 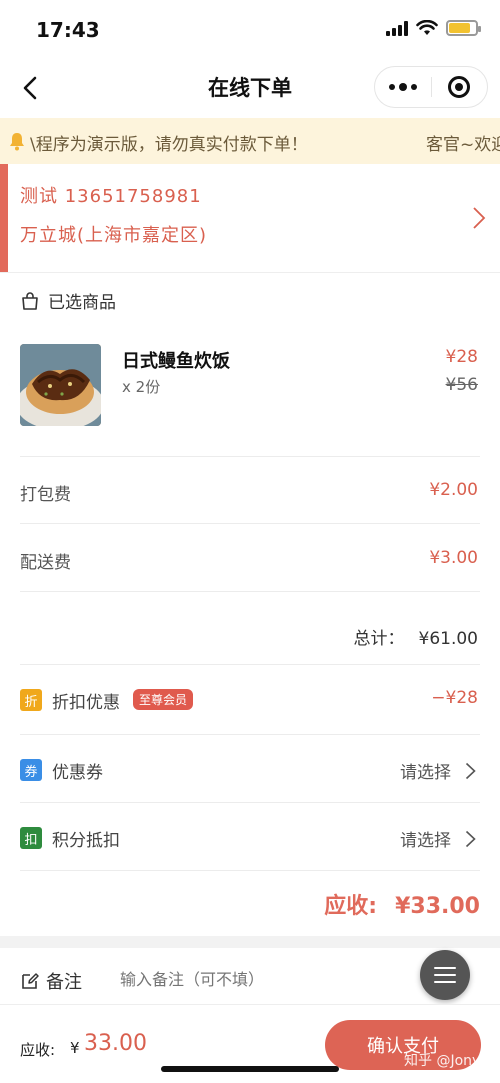 I want to click on shopping-bag-icon, so click(x=30, y=300).